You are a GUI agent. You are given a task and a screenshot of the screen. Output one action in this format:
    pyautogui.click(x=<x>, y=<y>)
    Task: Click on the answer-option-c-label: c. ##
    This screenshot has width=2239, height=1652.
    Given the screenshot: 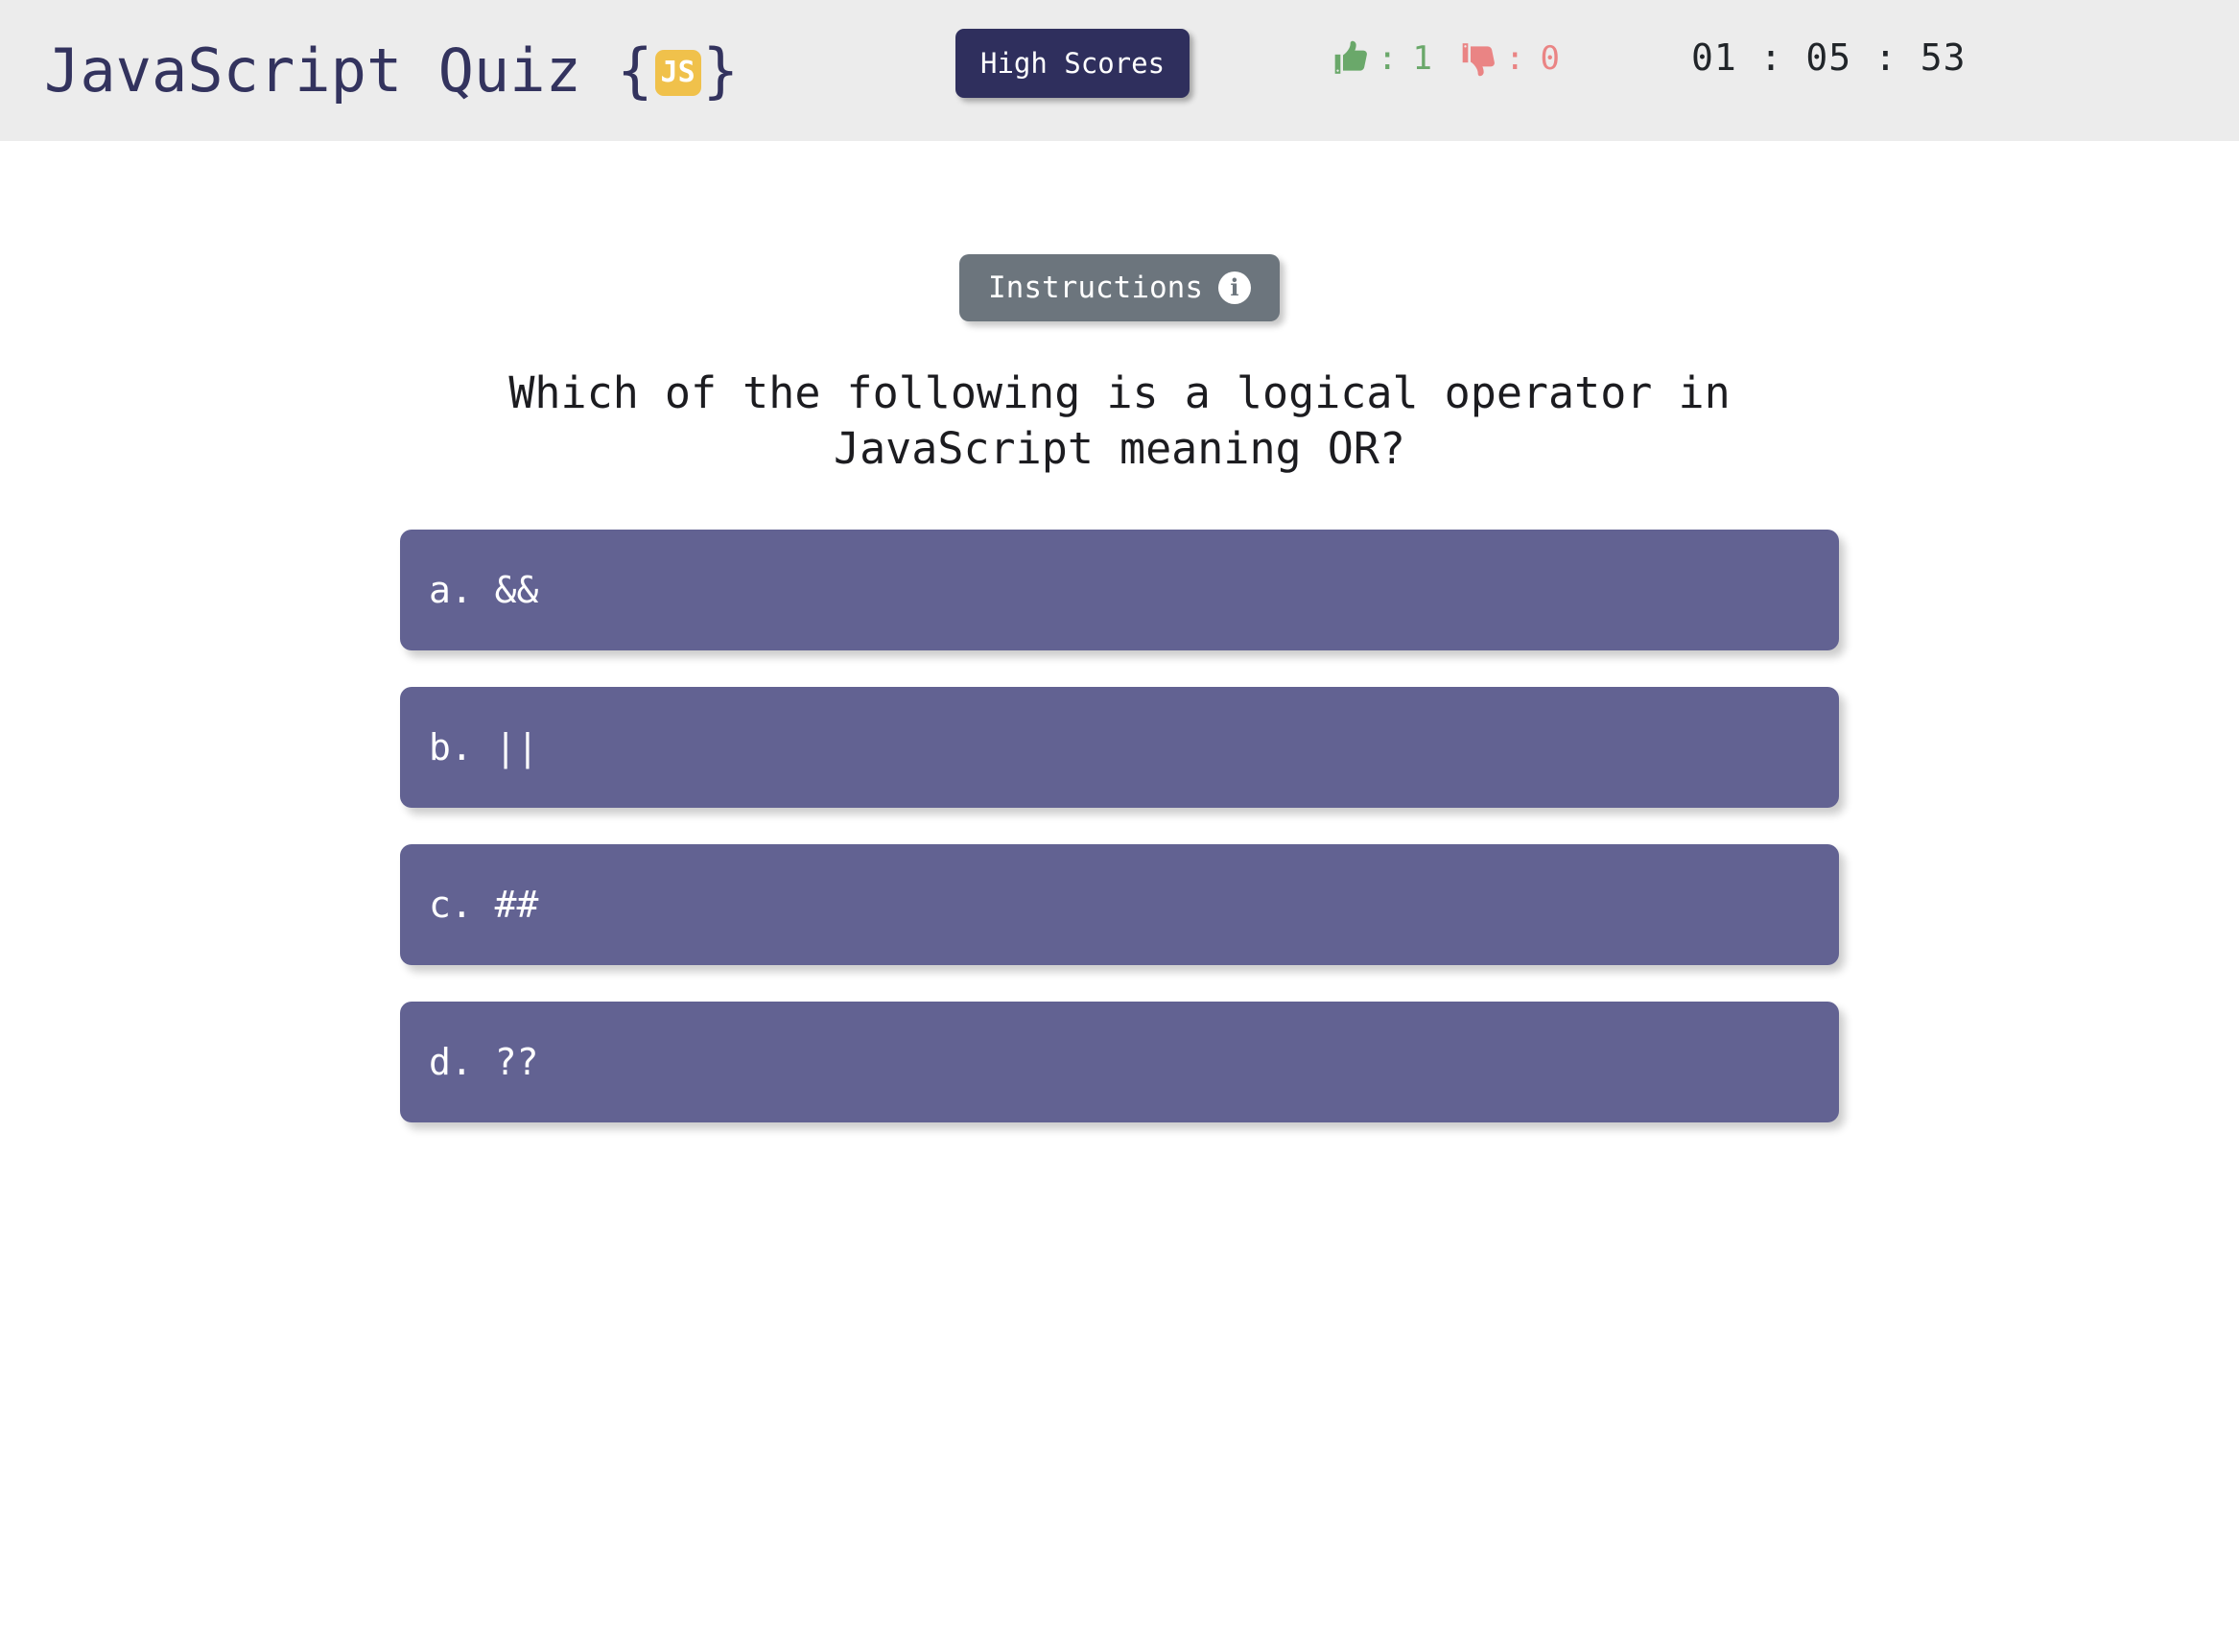 What is the action you would take?
    pyautogui.click(x=484, y=906)
    